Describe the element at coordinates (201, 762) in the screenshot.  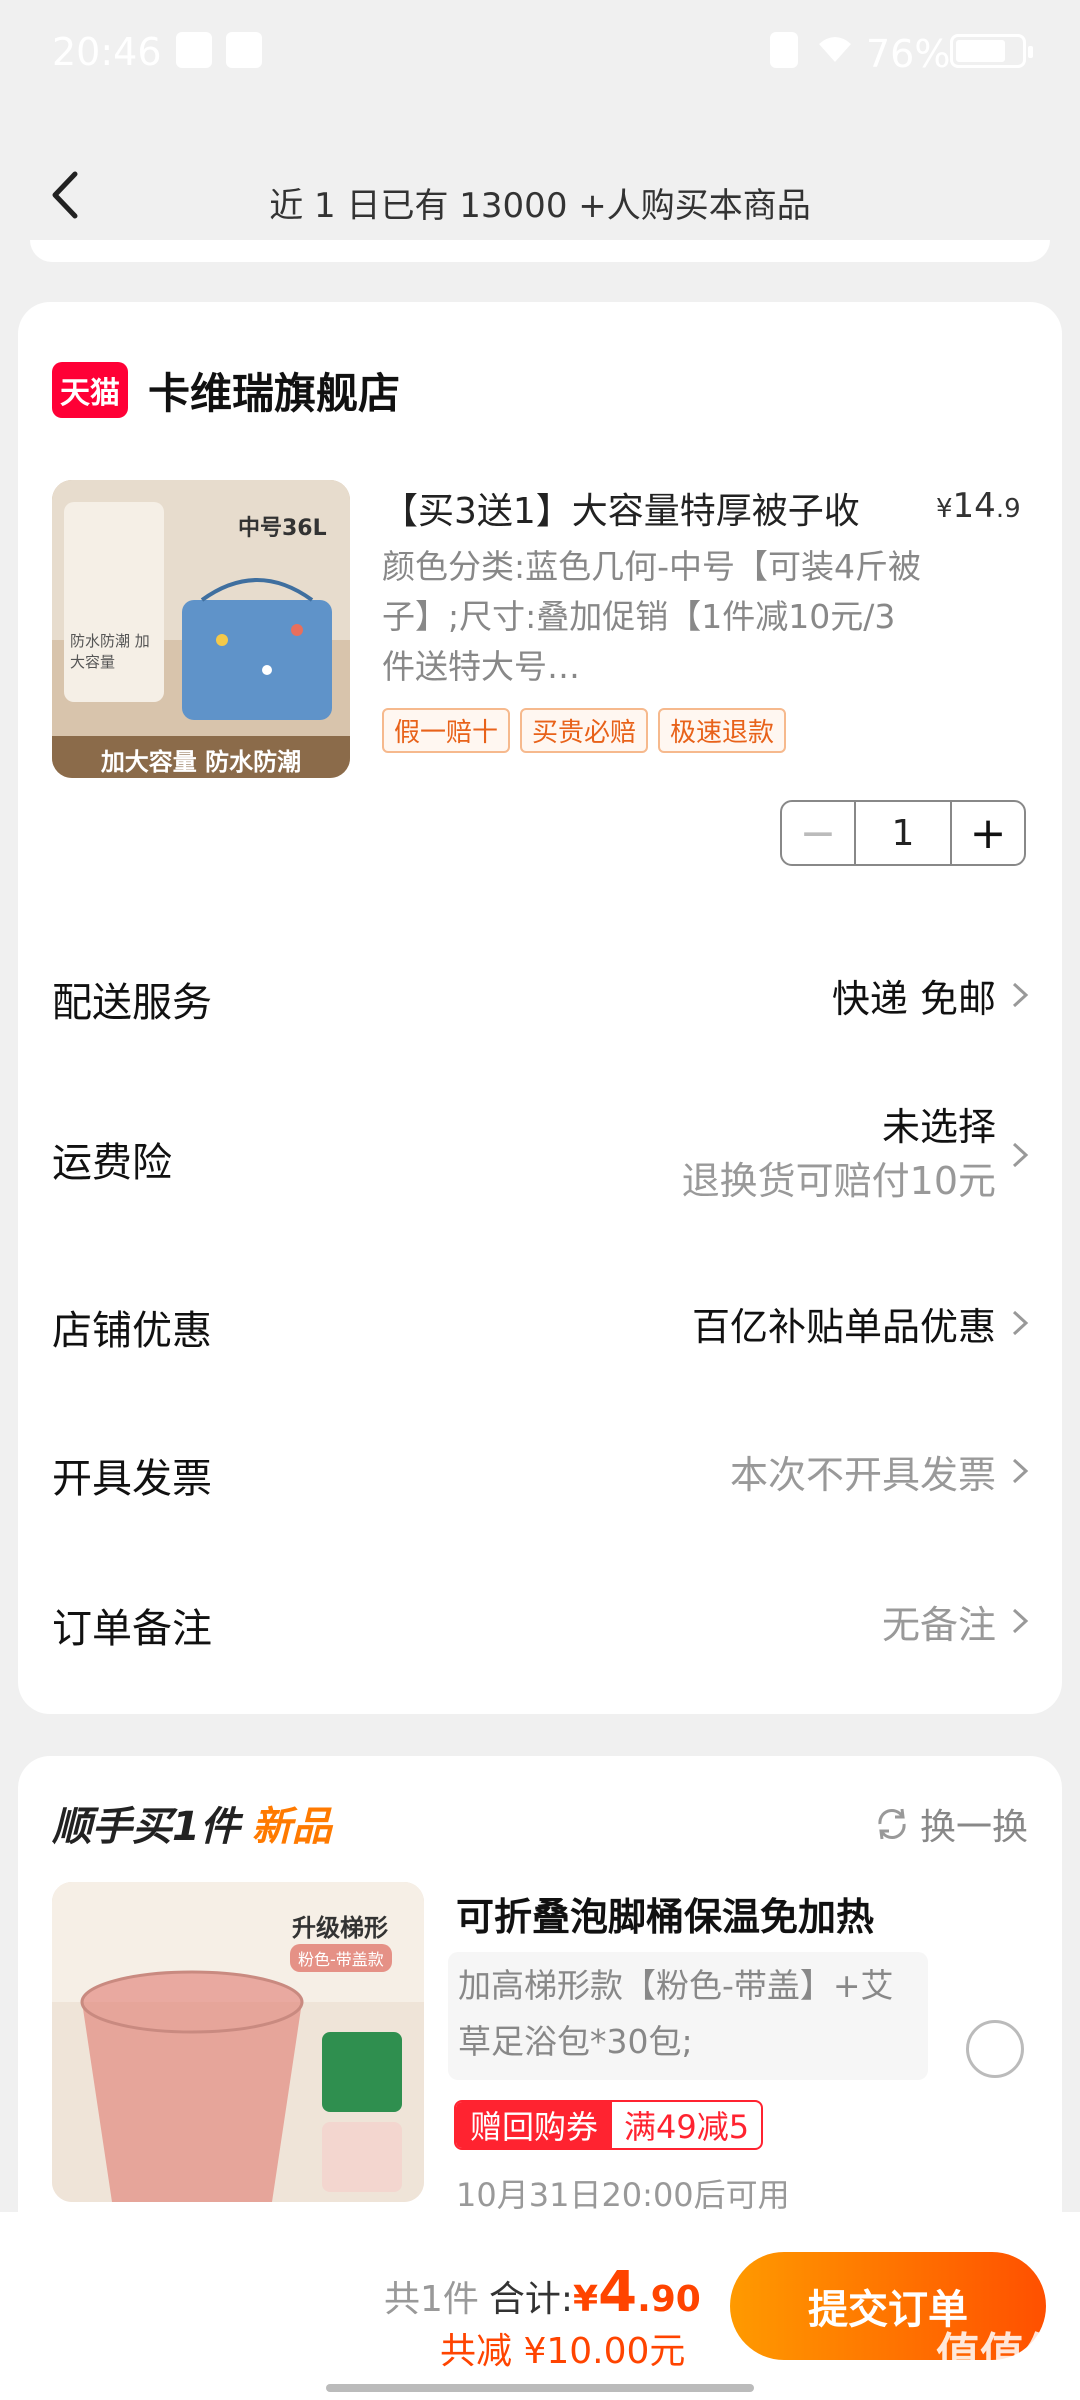
I see `product-banner: 加大容量 防水防潮` at that location.